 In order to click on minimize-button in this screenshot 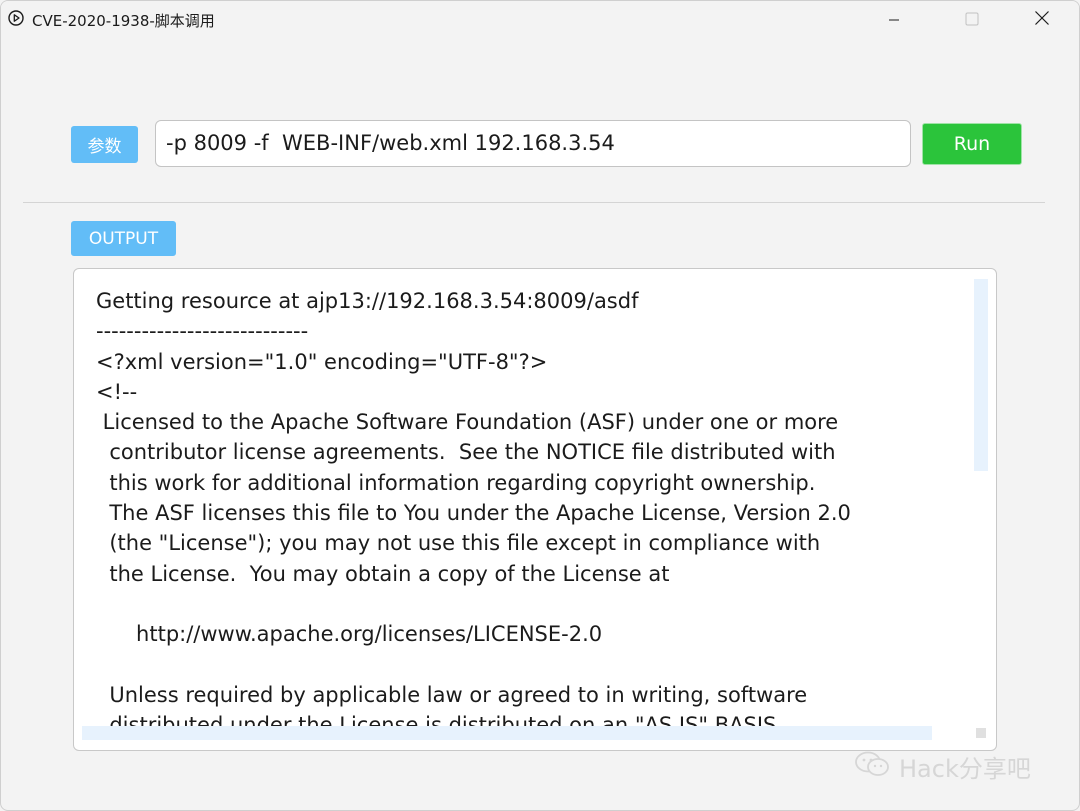, I will do `click(894, 20)`.